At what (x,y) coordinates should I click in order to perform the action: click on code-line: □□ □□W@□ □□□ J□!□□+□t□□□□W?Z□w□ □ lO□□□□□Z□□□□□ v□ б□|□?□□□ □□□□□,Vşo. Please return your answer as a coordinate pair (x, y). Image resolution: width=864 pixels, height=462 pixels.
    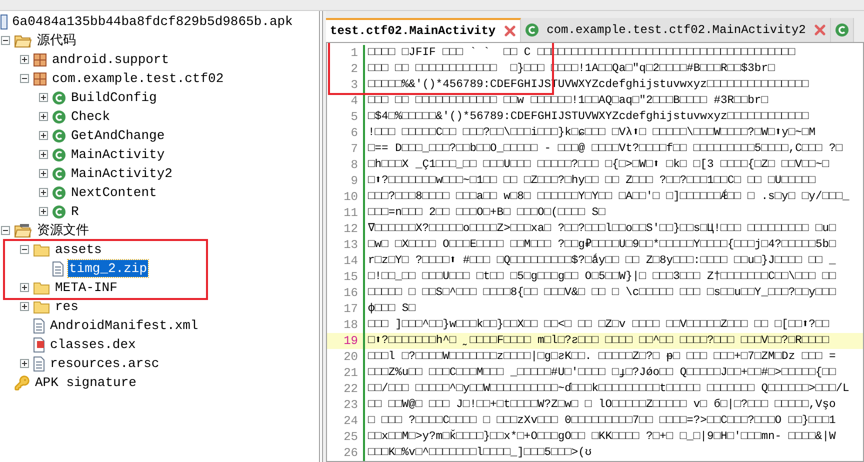
    Looking at the image, I should click on (601, 405).